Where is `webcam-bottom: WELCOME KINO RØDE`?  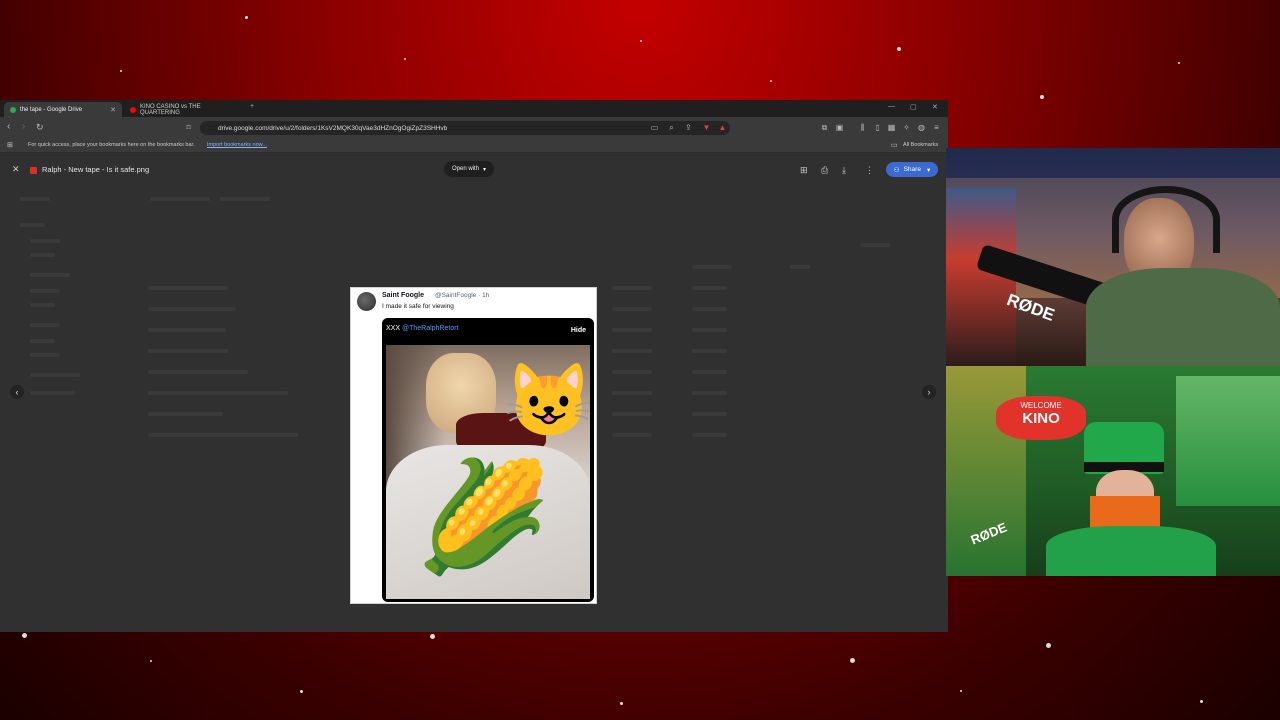
webcam-bottom: WELCOME KINO RØDE is located at coordinates (1113, 471).